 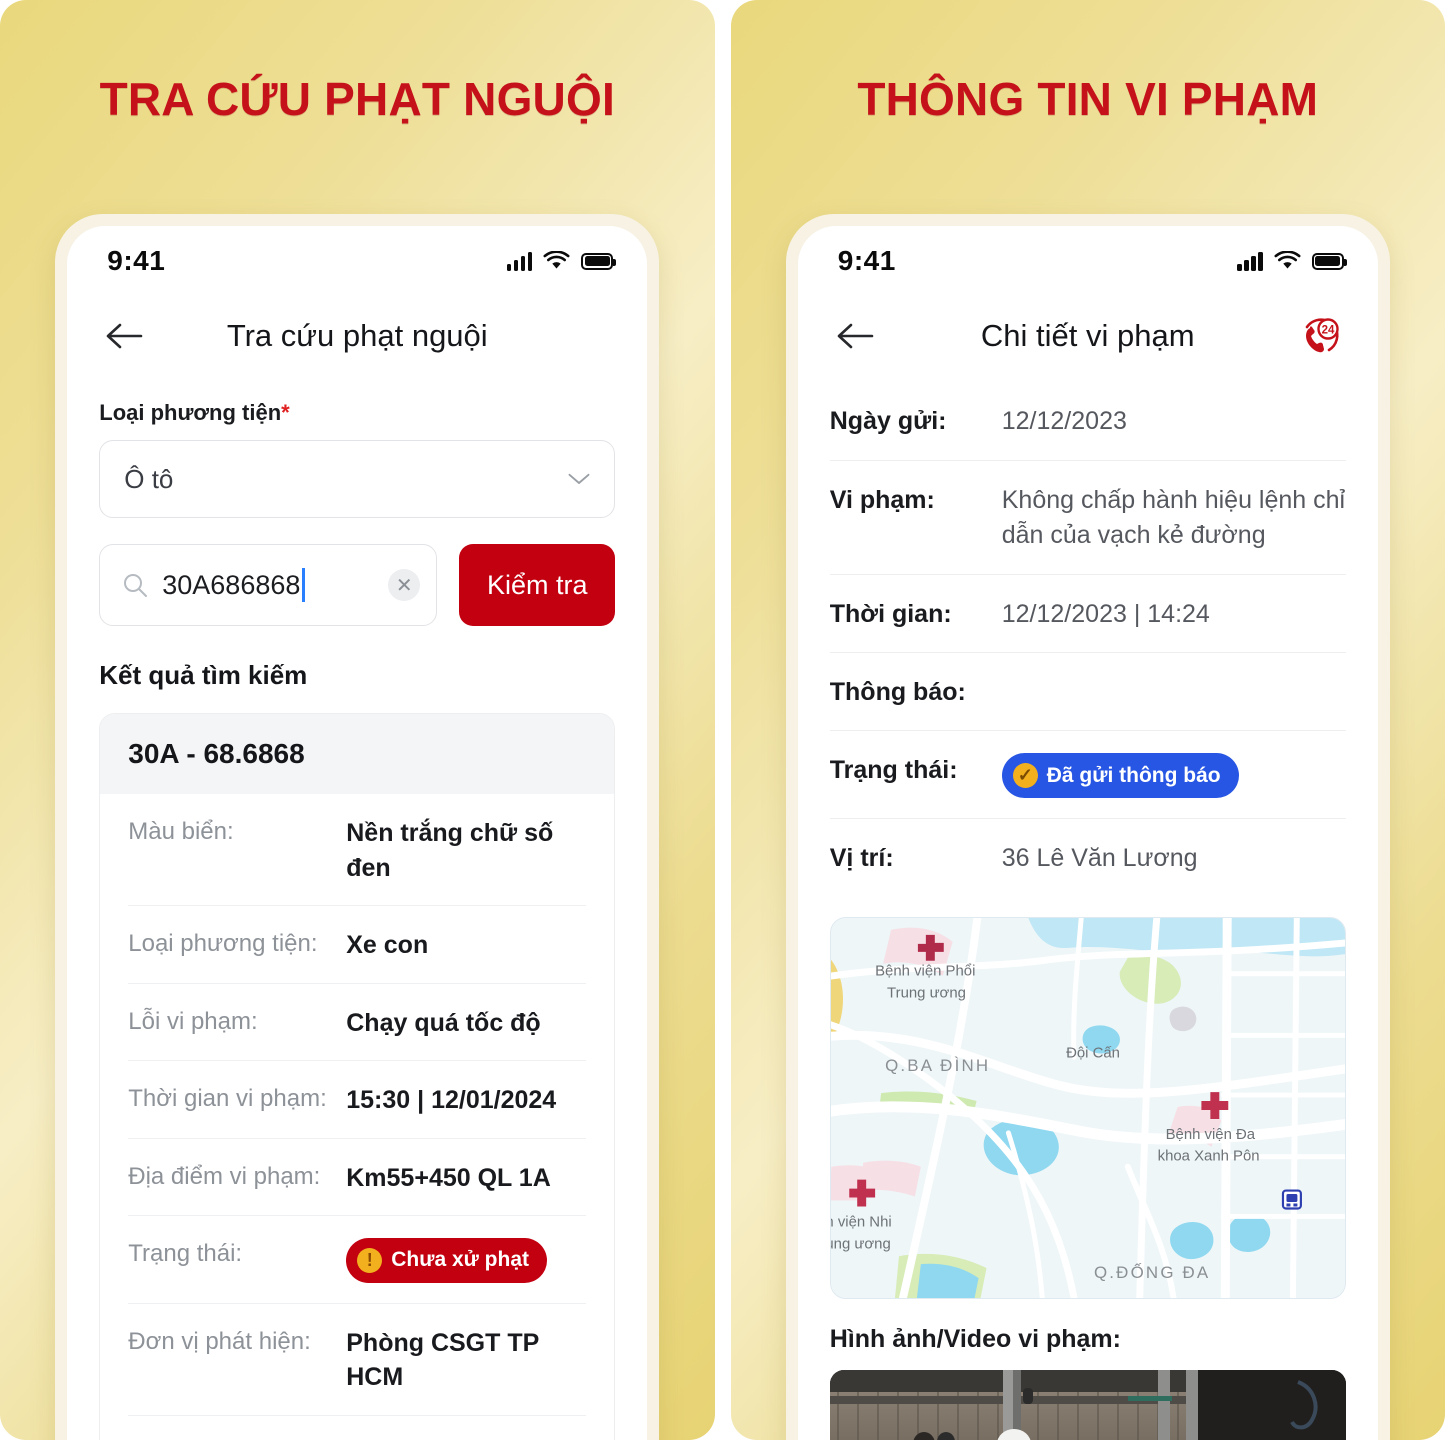 I want to click on plate-search-value: 30A686868, so click(x=234, y=585).